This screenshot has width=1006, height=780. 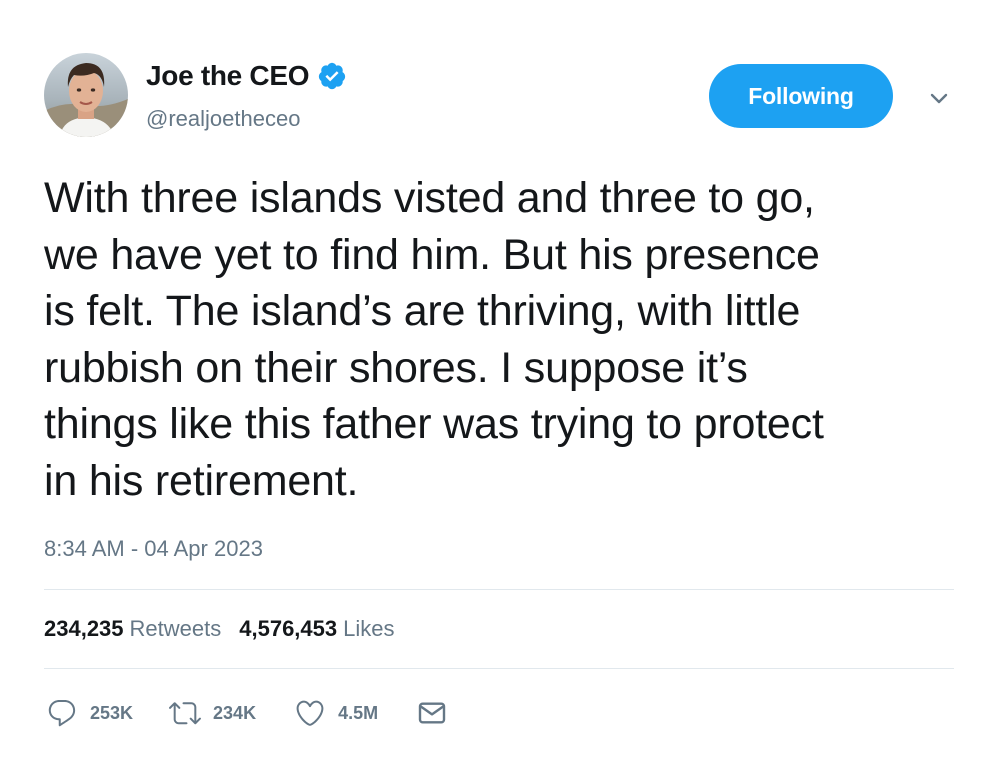 What do you see at coordinates (235, 712) in the screenshot?
I see `retweet-count: 234K` at bounding box center [235, 712].